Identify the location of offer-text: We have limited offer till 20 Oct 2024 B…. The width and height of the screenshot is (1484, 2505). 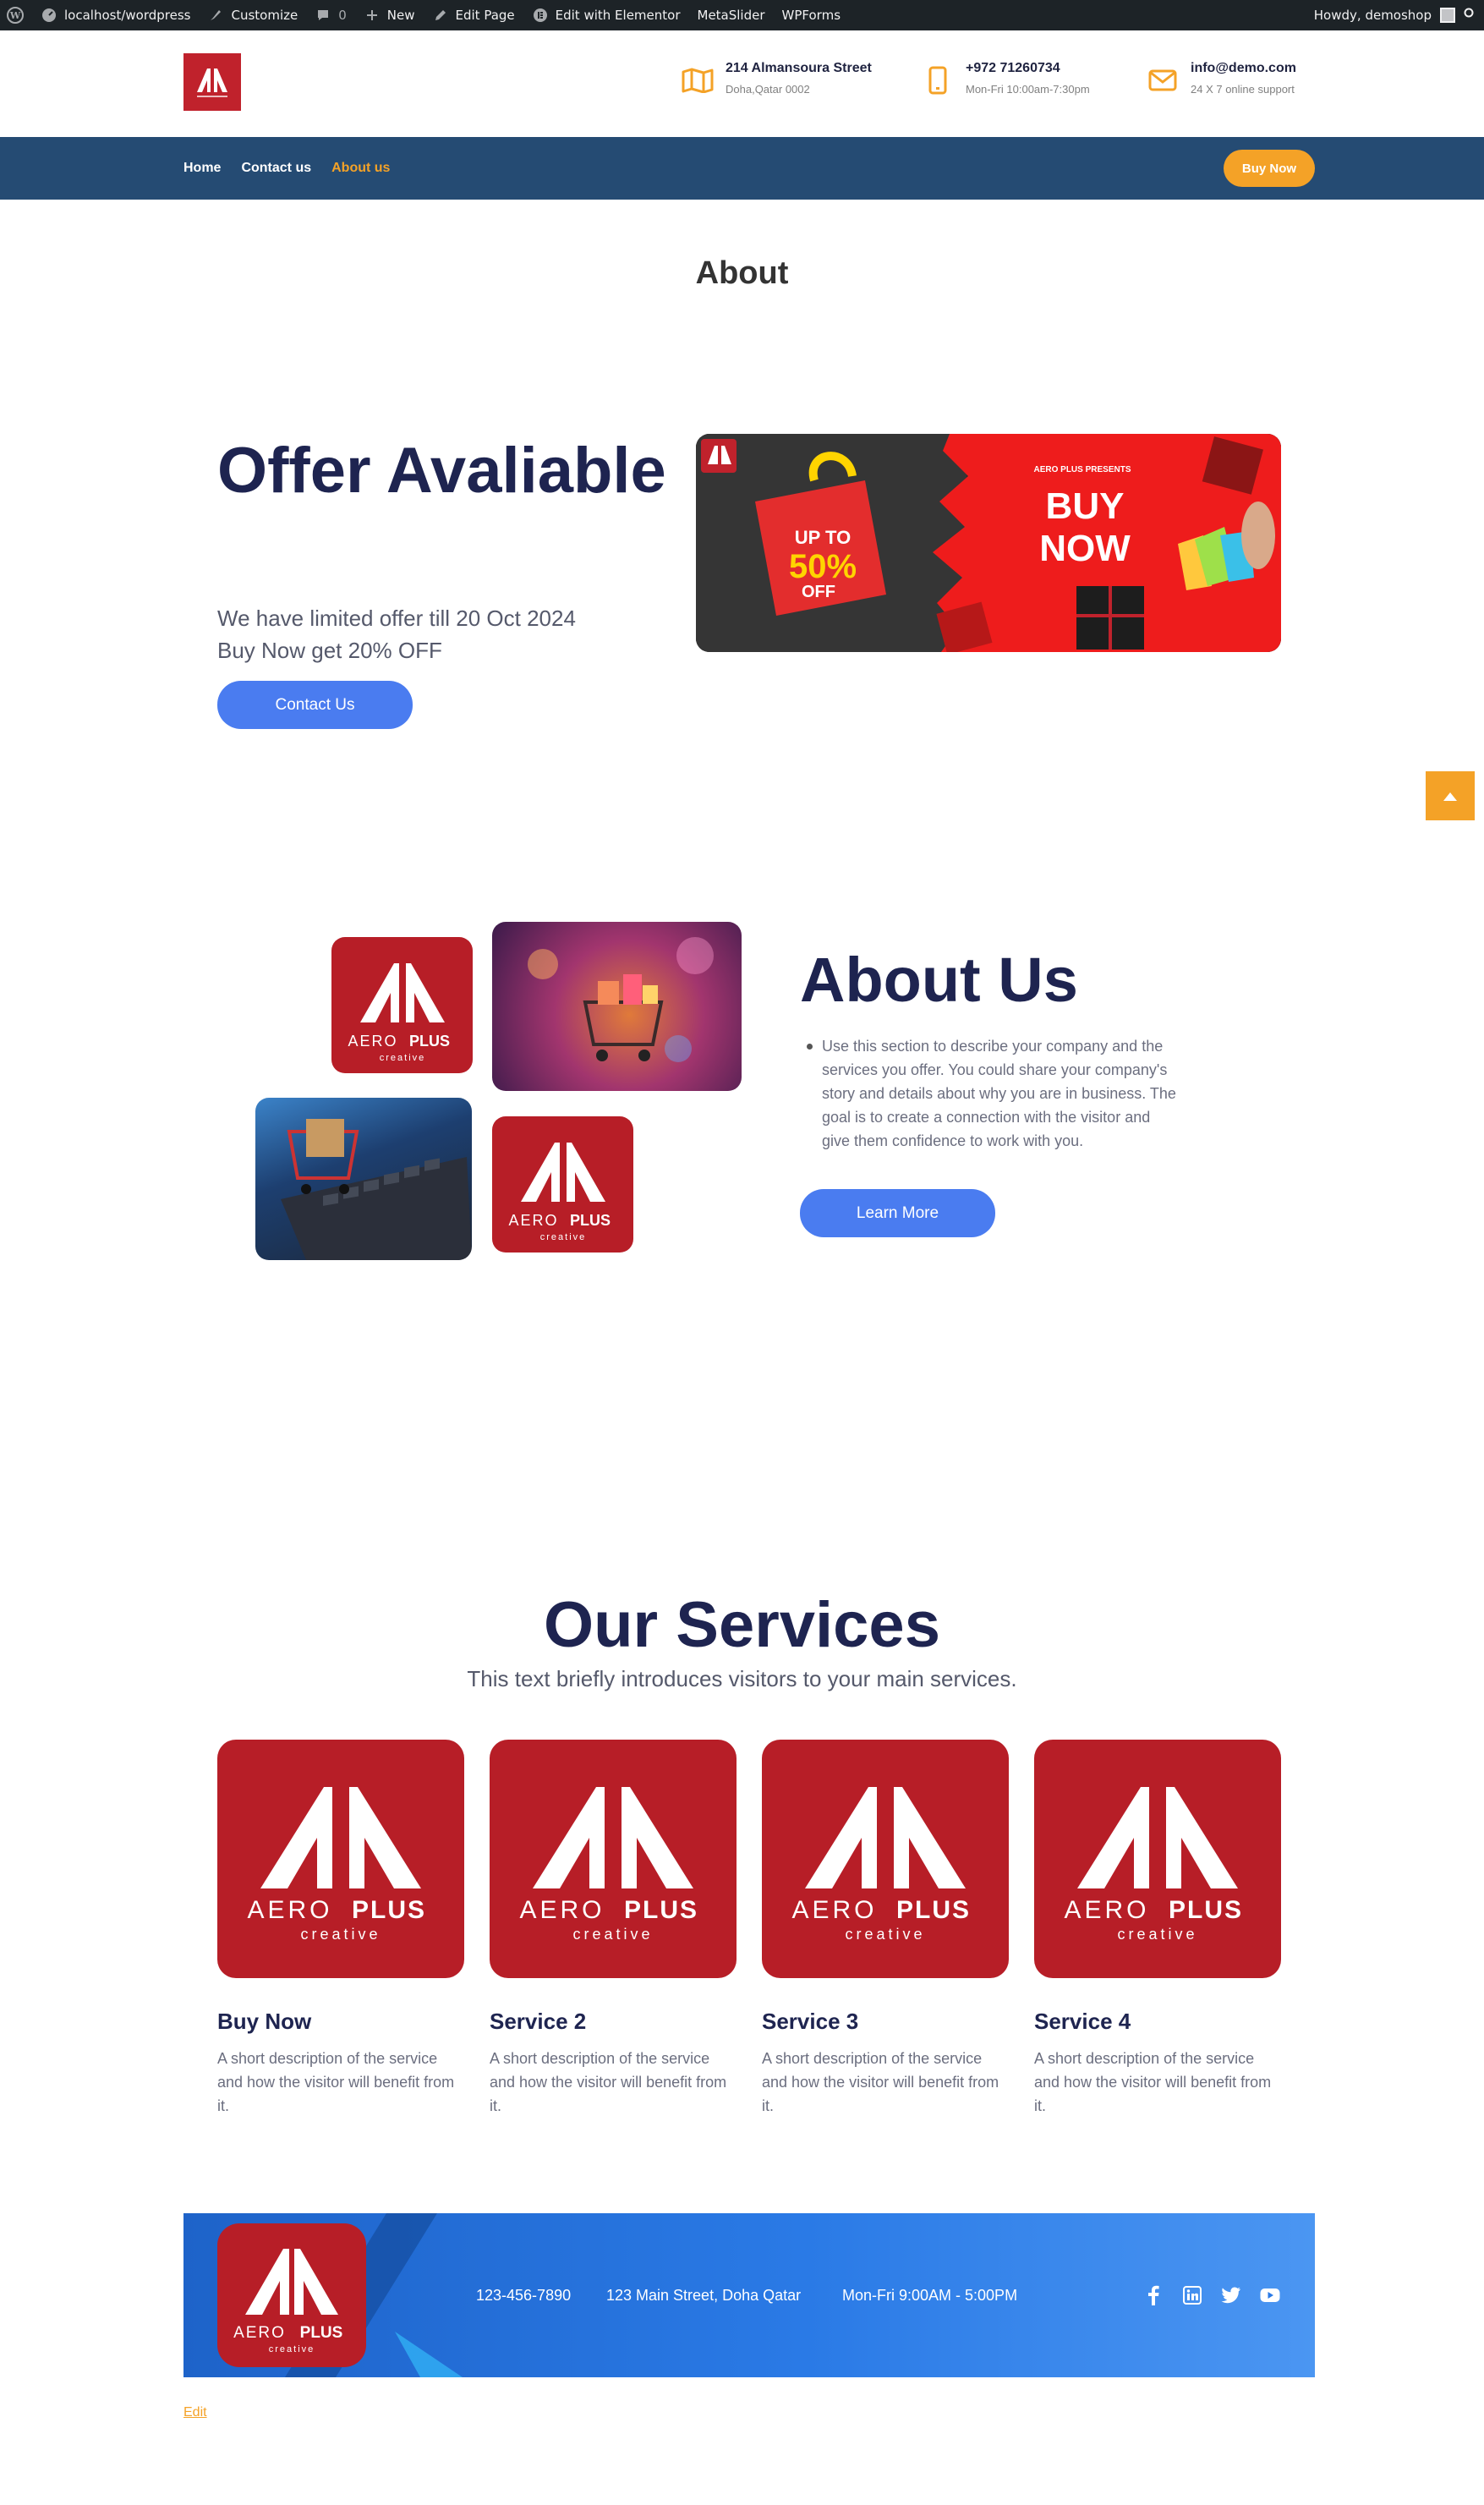
(454, 634).